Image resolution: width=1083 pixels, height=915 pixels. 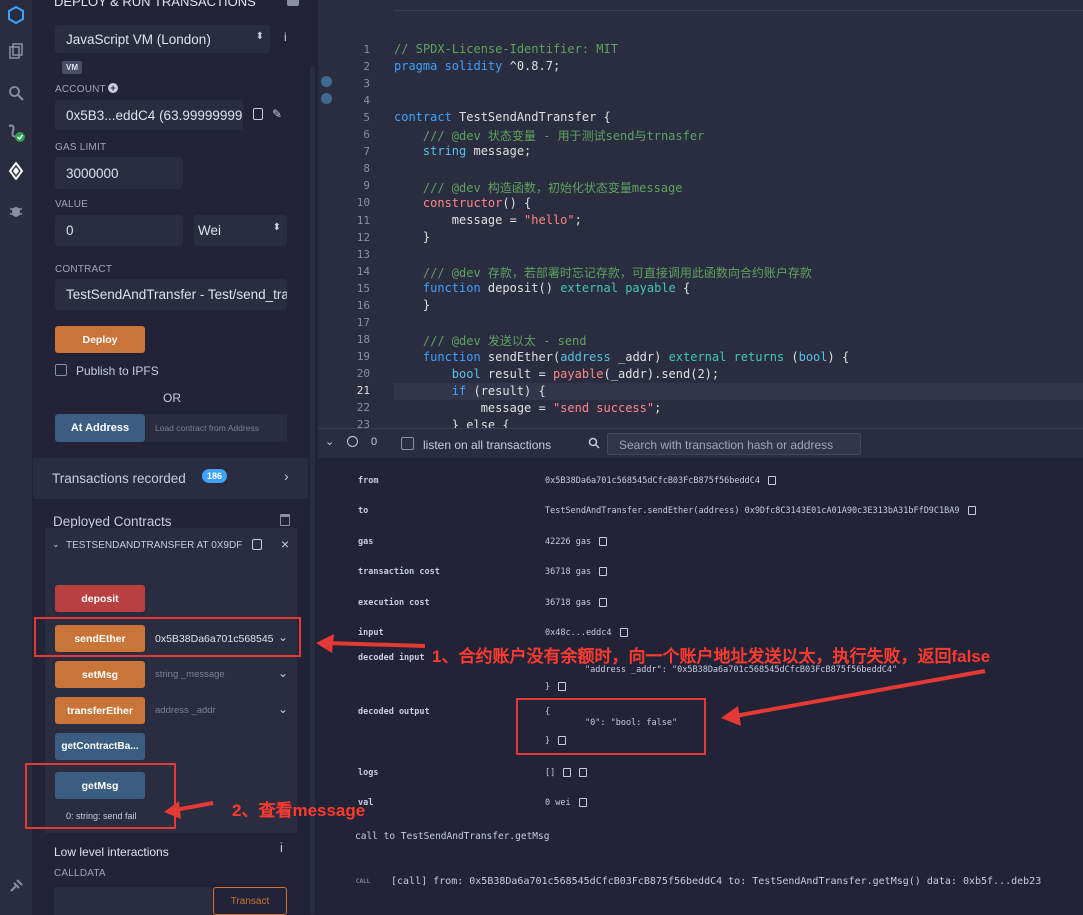 I want to click on arrow-to-decoded-output, so click(x=860, y=693).